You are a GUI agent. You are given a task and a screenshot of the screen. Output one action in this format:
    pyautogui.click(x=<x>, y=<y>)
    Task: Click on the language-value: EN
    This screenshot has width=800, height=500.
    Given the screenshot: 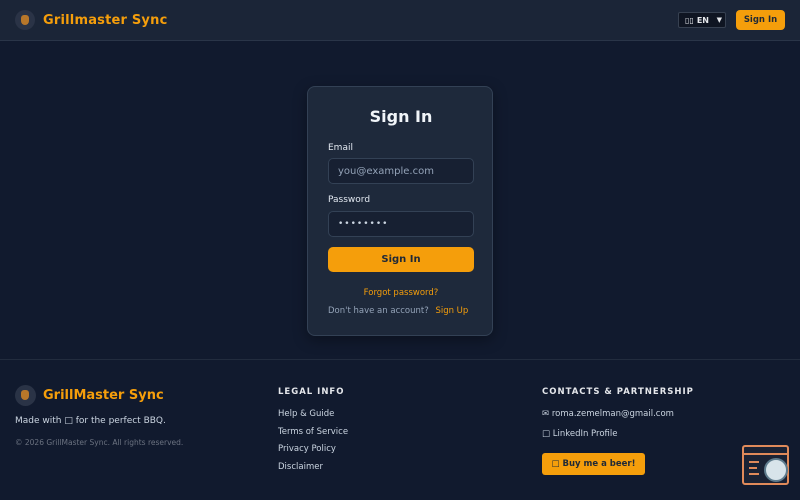 What is the action you would take?
    pyautogui.click(x=702, y=20)
    